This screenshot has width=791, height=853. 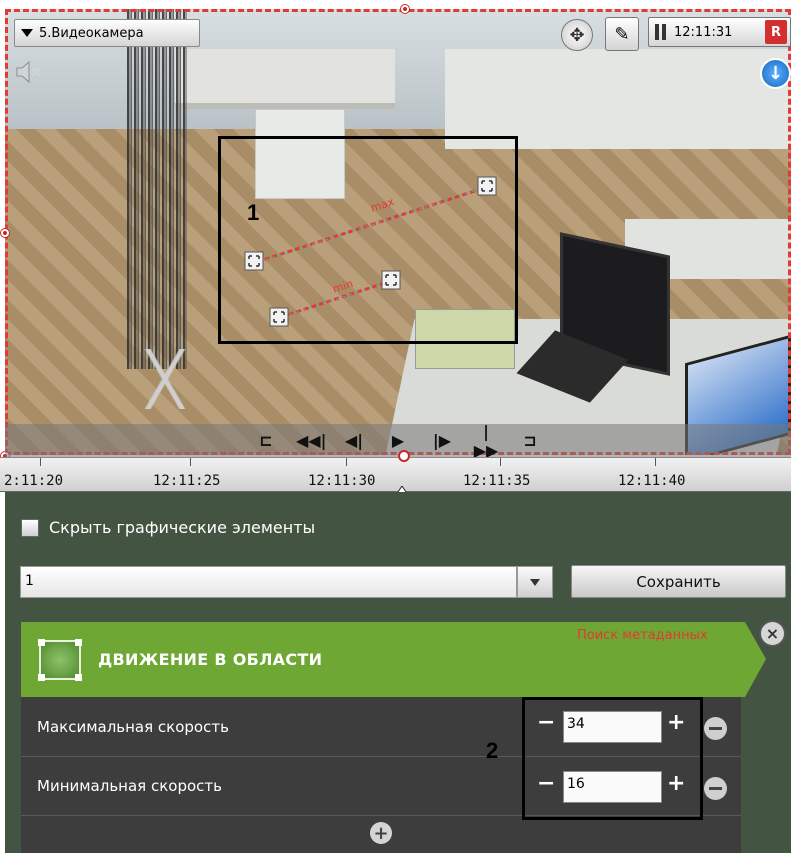 What do you see at coordinates (354, 440) in the screenshot?
I see `step-back-icon: ◀|` at bounding box center [354, 440].